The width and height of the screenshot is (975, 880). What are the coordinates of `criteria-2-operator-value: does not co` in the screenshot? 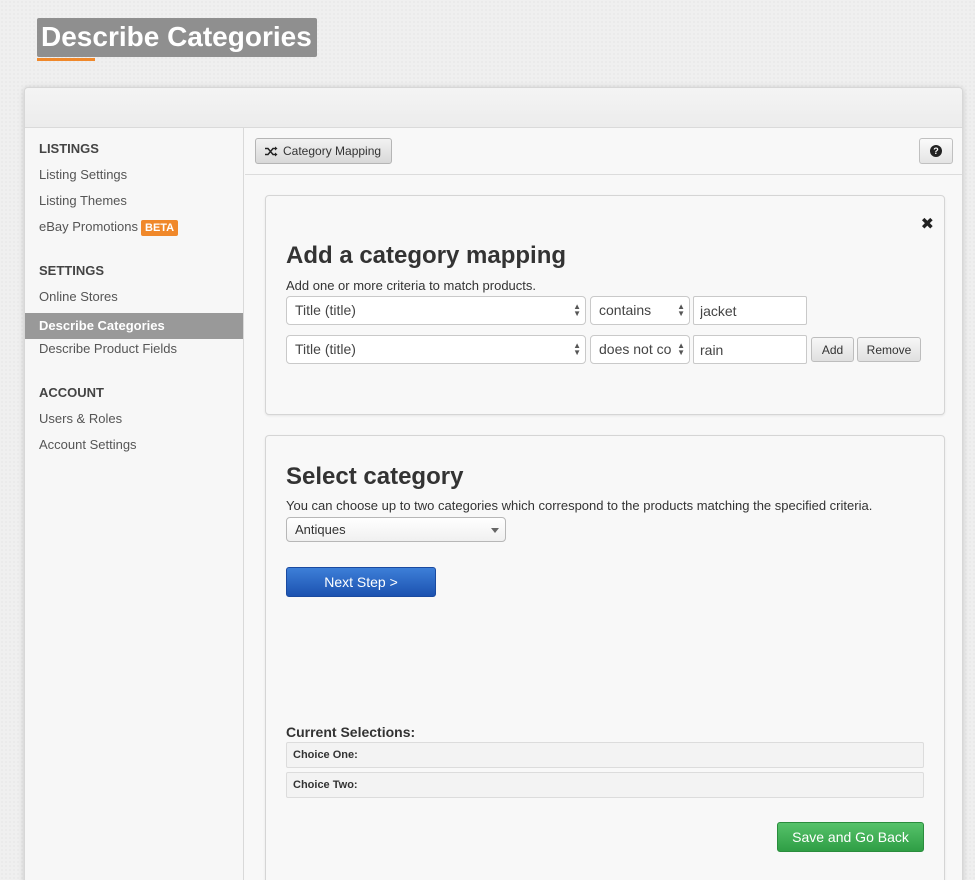 It's located at (635, 349).